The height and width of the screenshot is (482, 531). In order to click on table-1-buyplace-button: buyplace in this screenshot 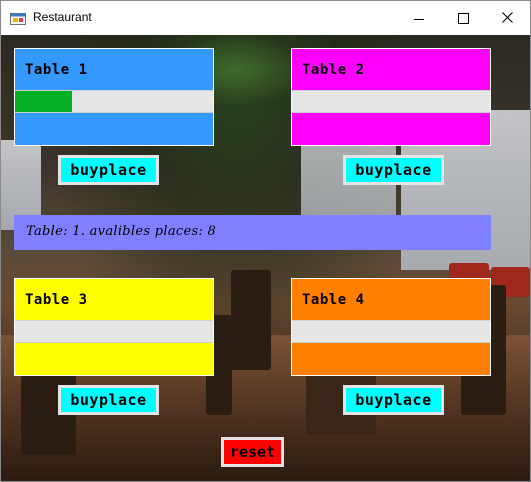, I will do `click(108, 170)`.